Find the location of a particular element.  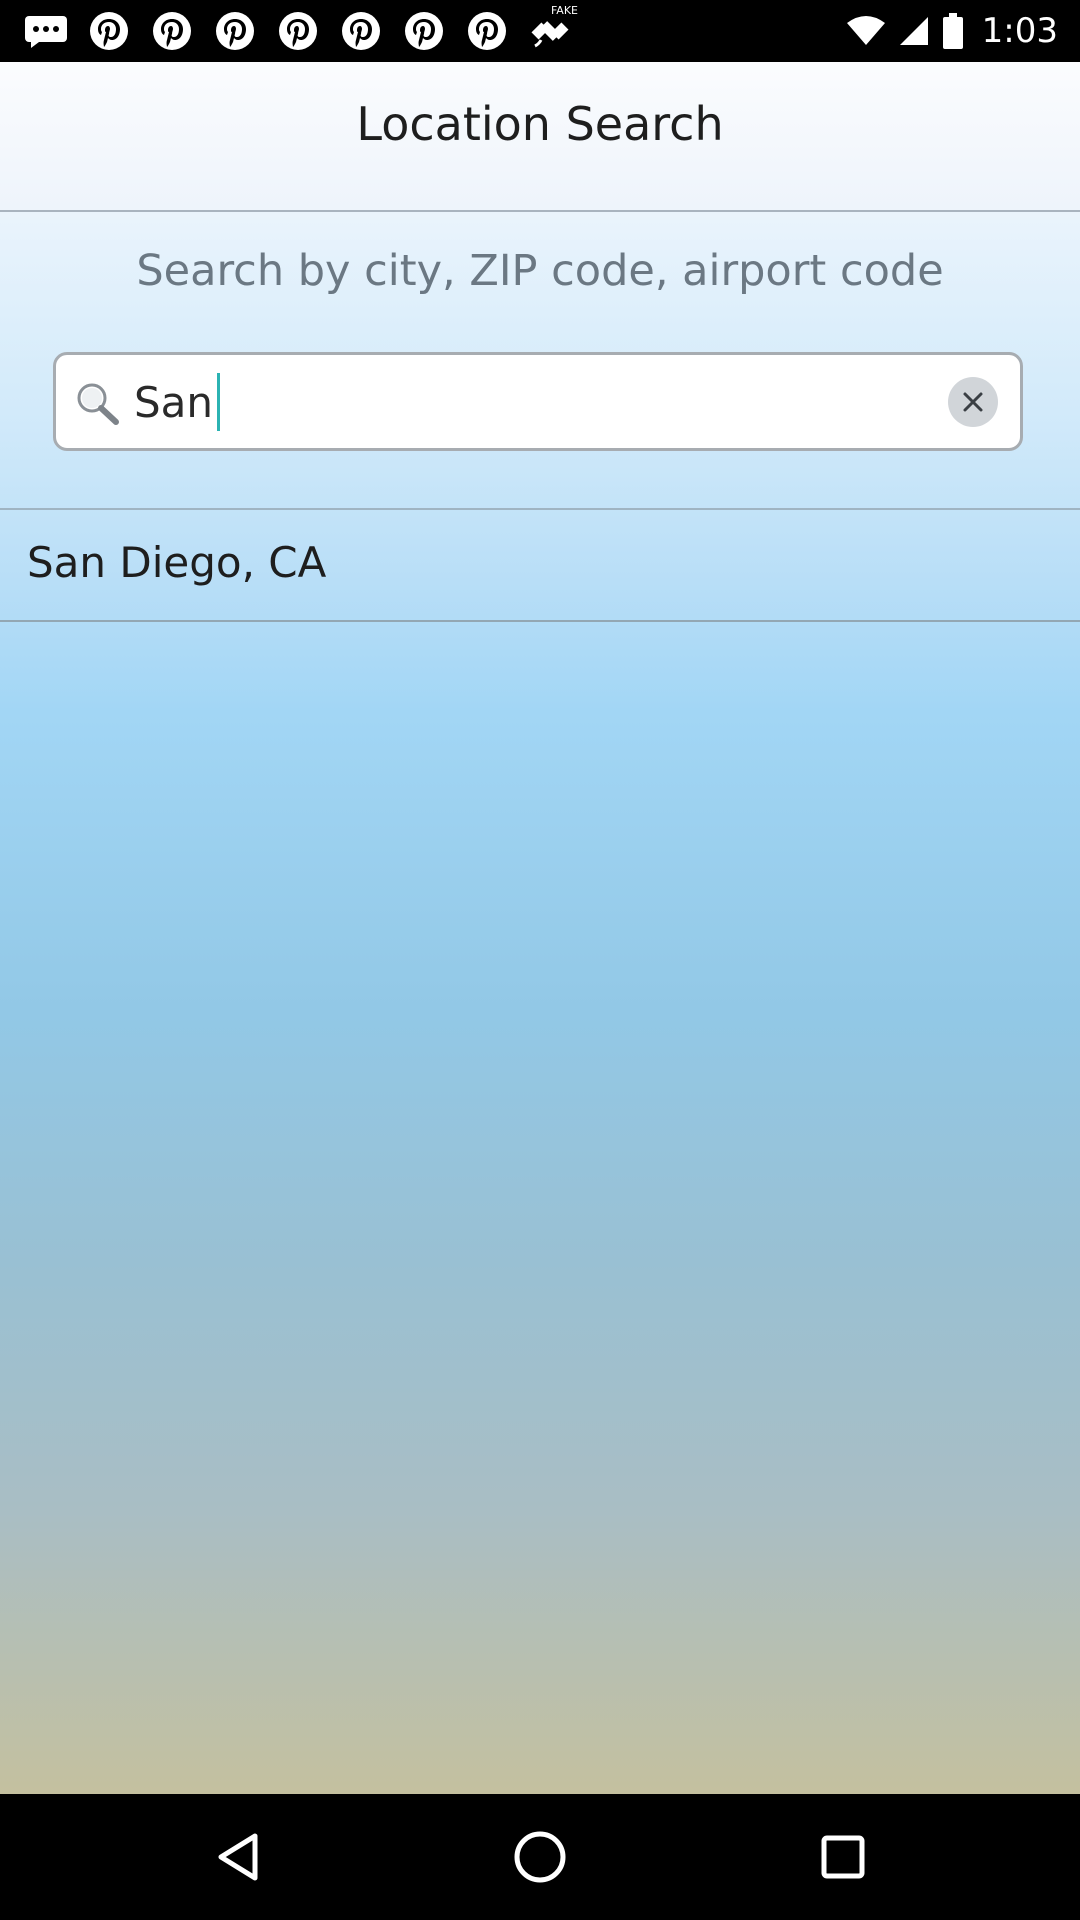

back-button is located at coordinates (238, 1857).